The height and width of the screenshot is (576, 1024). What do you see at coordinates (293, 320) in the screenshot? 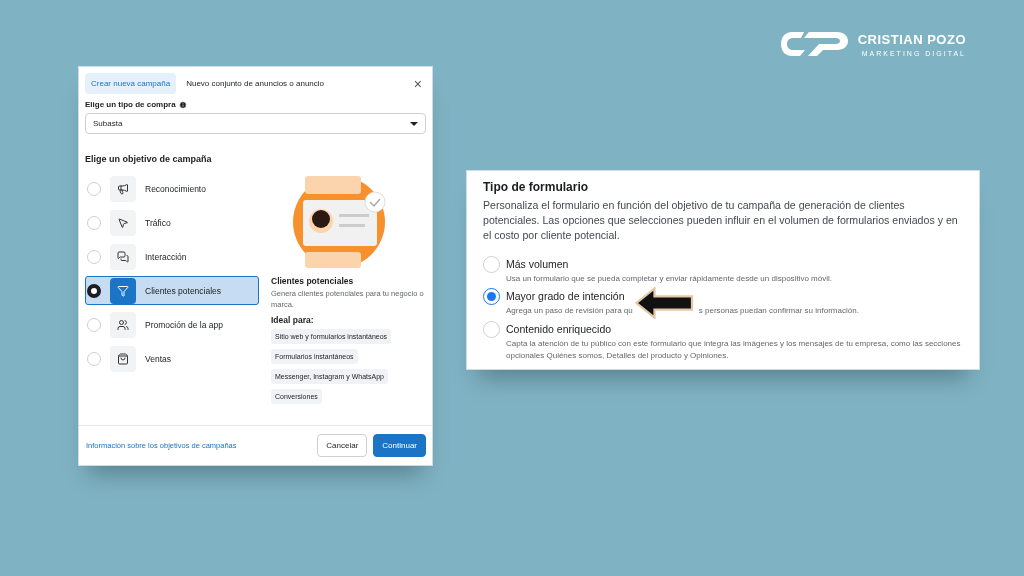
I see `ideal-label: Ideal para:` at bounding box center [293, 320].